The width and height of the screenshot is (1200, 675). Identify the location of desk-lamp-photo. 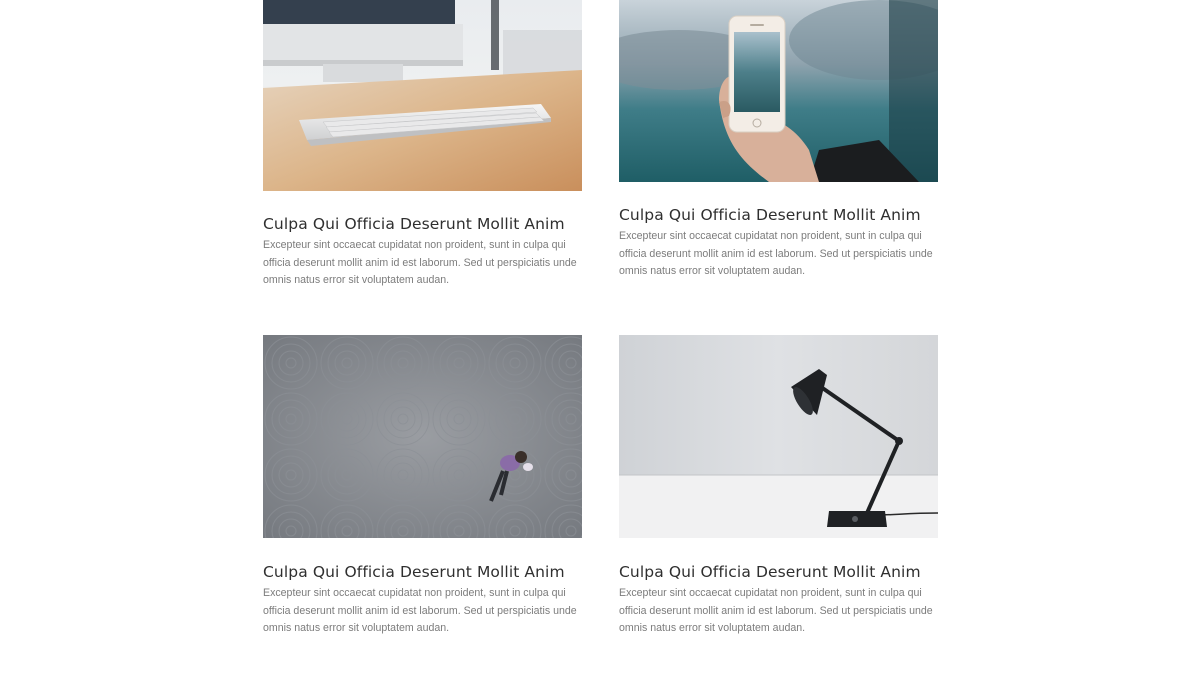
(778, 436).